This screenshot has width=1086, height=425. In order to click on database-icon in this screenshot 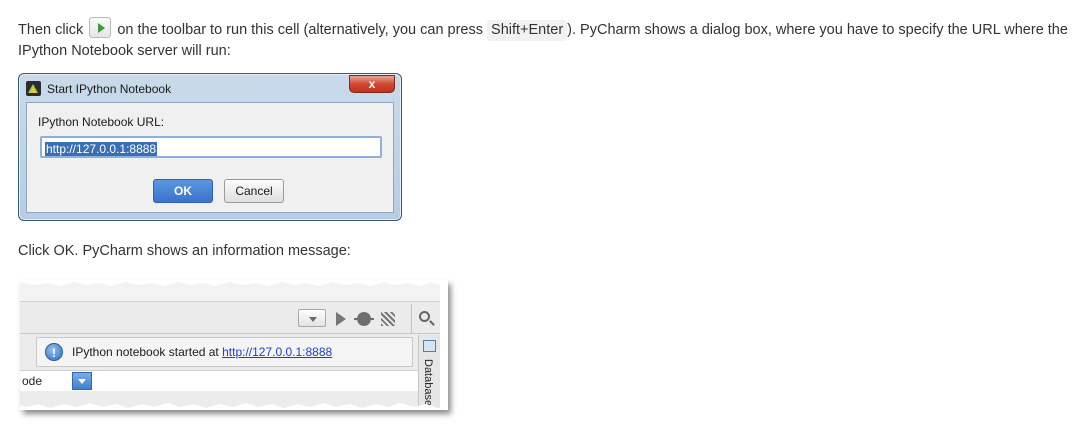, I will do `click(429, 346)`.